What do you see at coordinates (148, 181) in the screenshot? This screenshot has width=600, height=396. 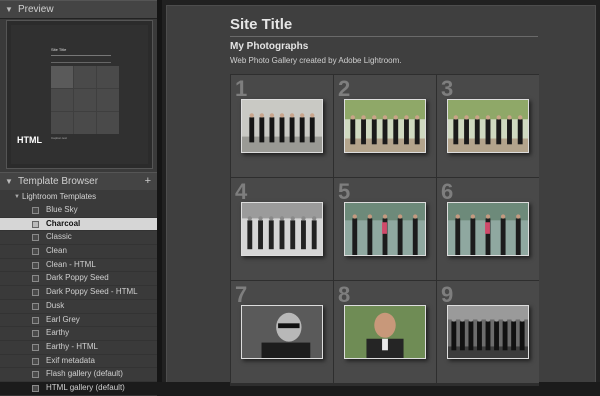 I see `add-template-icon: +` at bounding box center [148, 181].